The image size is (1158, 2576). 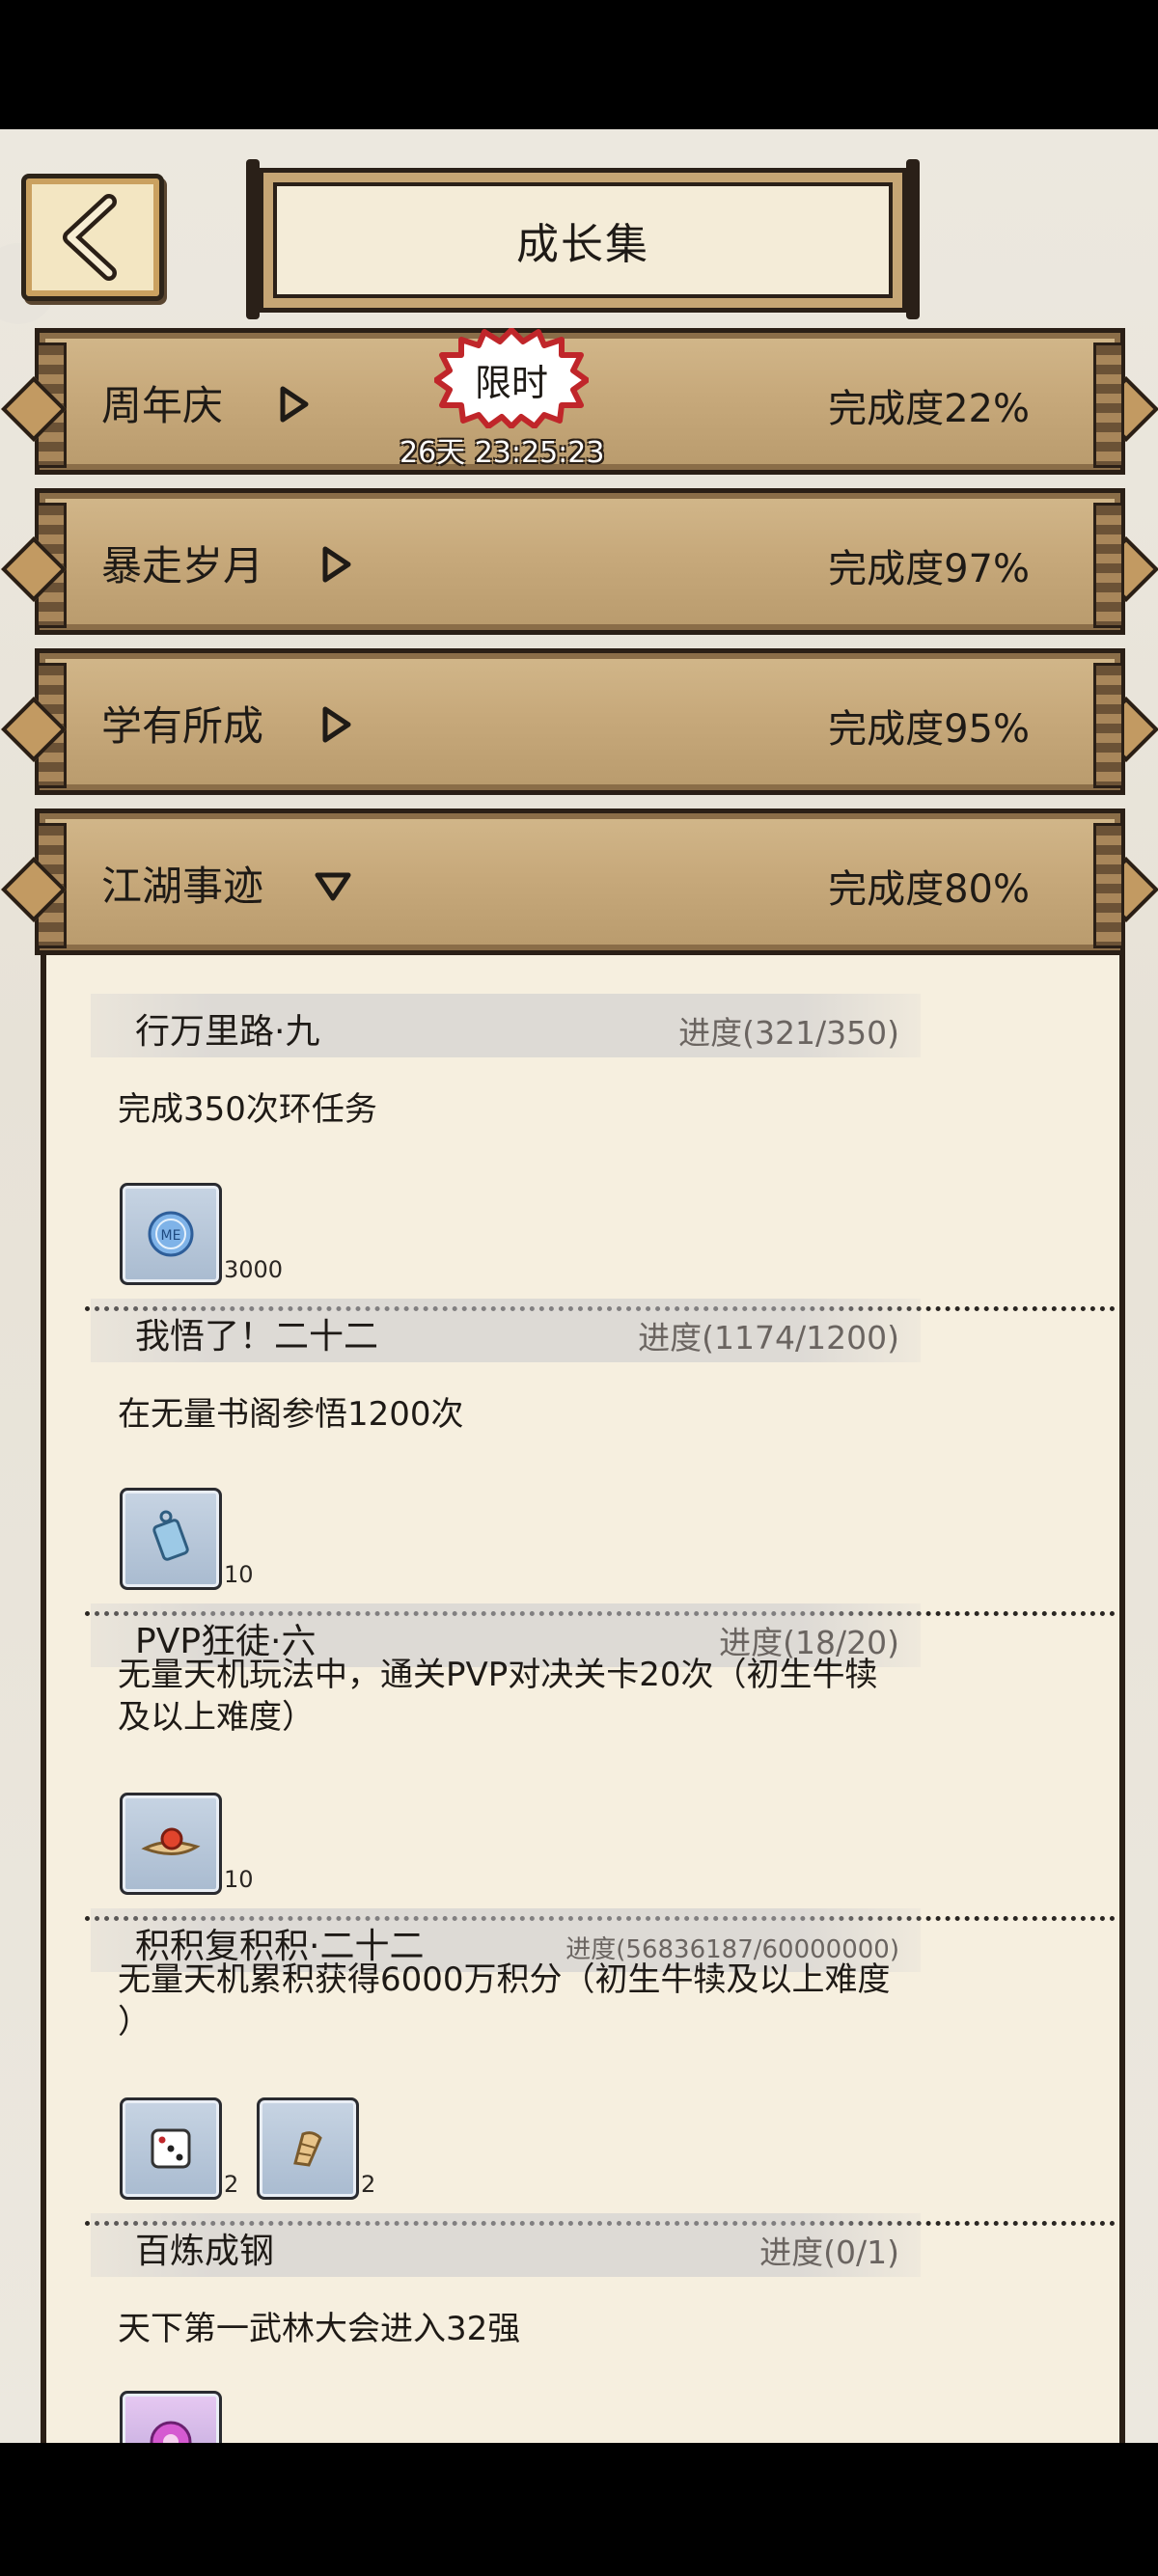 What do you see at coordinates (247, 1109) in the screenshot?
I see `task-description: 完成350次环任务` at bounding box center [247, 1109].